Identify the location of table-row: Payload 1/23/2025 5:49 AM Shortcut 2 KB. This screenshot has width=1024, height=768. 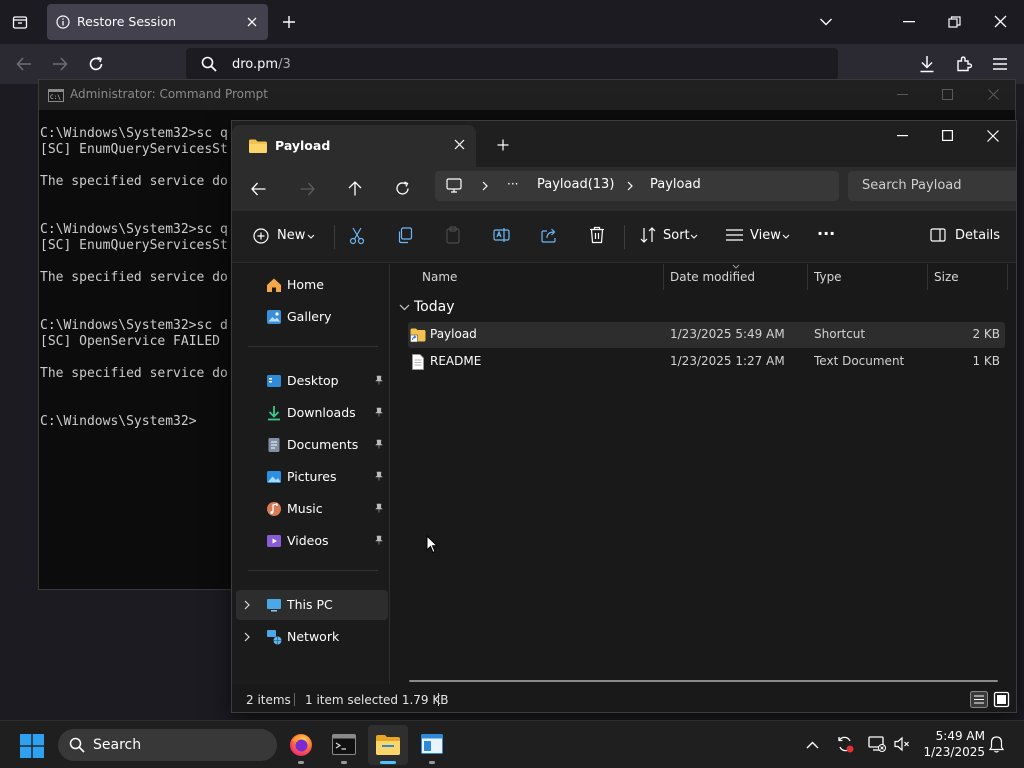
(706, 335).